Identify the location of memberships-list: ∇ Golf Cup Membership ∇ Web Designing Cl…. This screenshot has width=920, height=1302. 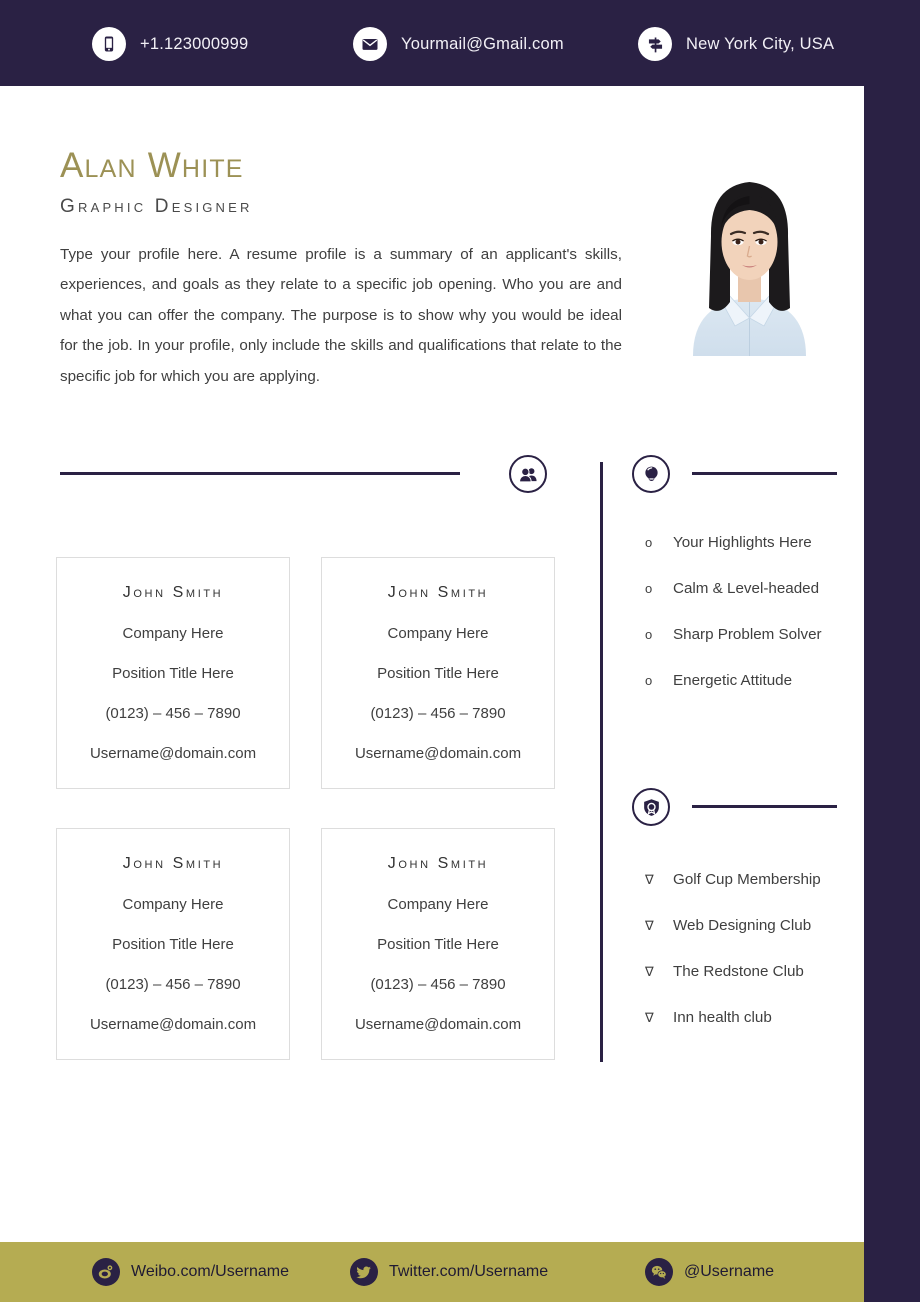
(750, 963).